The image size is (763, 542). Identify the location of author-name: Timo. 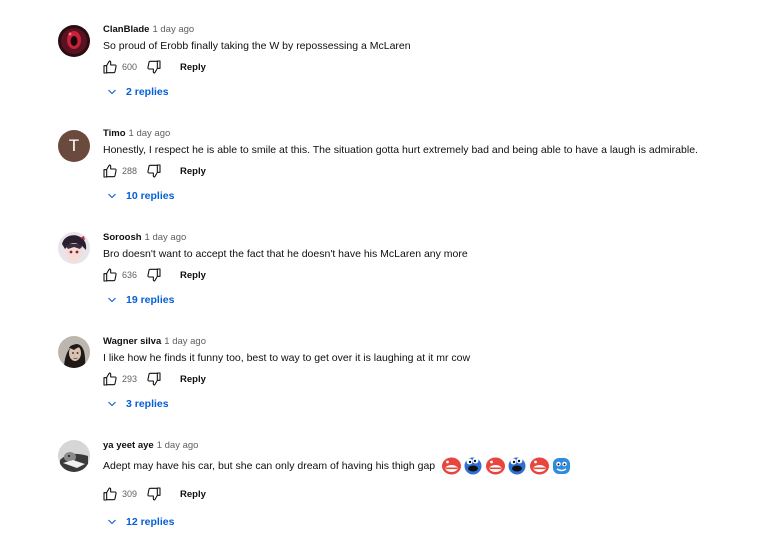
(114, 133).